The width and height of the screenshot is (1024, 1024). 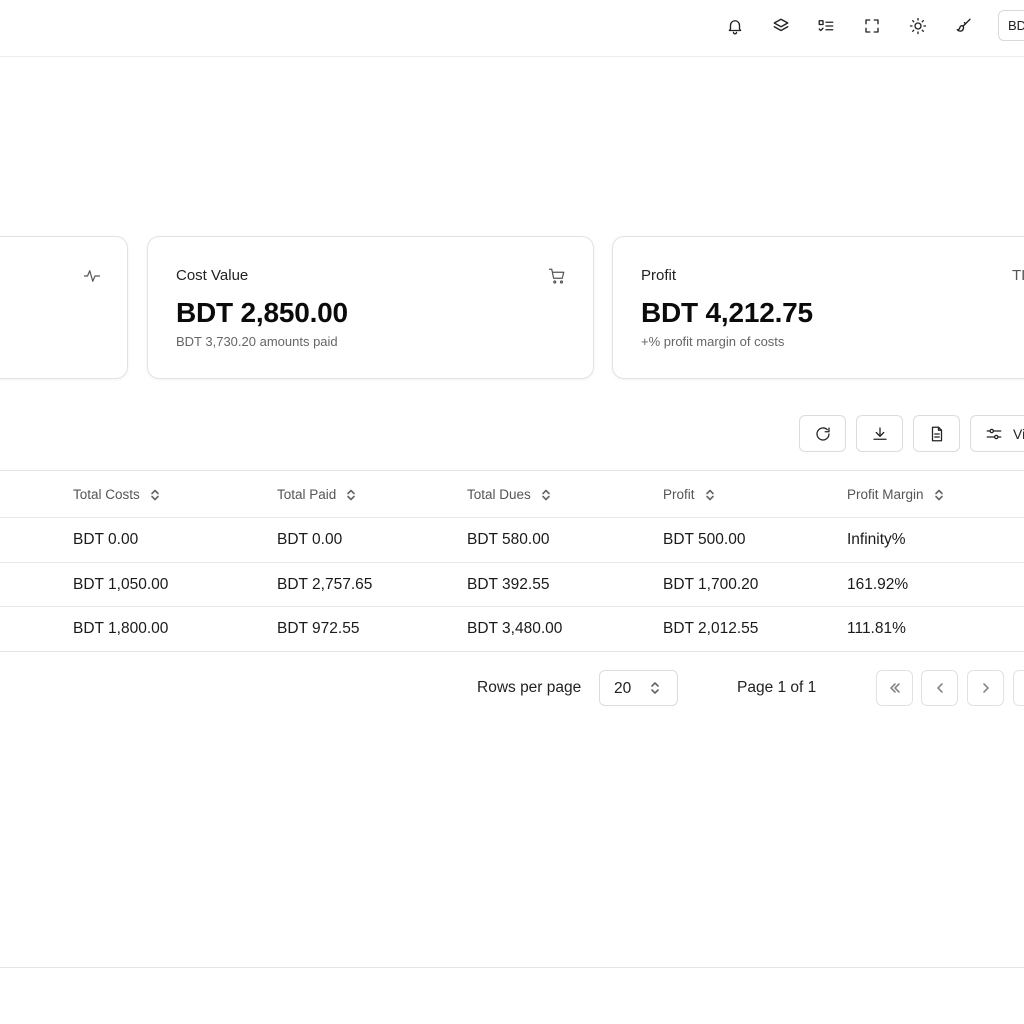 I want to click on rows-per-page-label: Rows per page, so click(x=529, y=687).